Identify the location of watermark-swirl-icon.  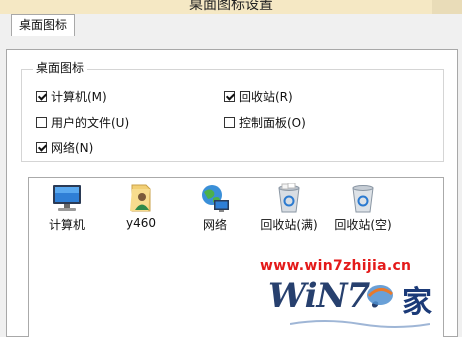
(380, 295).